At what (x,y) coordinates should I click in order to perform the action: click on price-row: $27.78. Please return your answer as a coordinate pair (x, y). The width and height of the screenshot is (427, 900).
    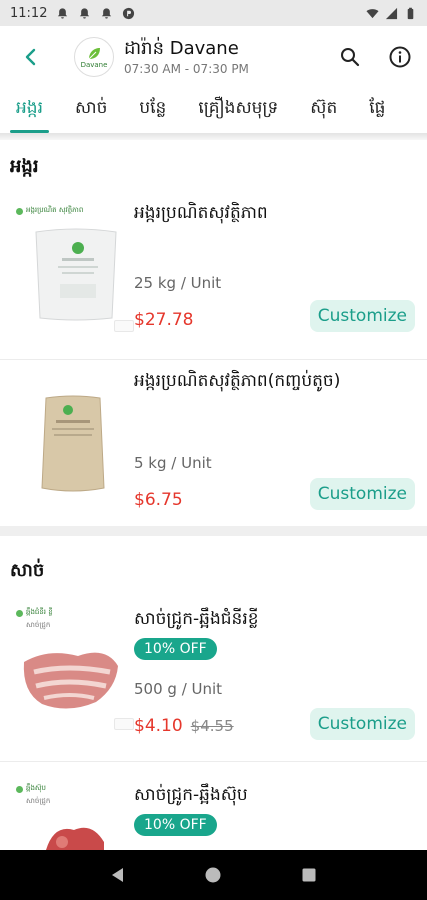
    Looking at the image, I should click on (163, 320).